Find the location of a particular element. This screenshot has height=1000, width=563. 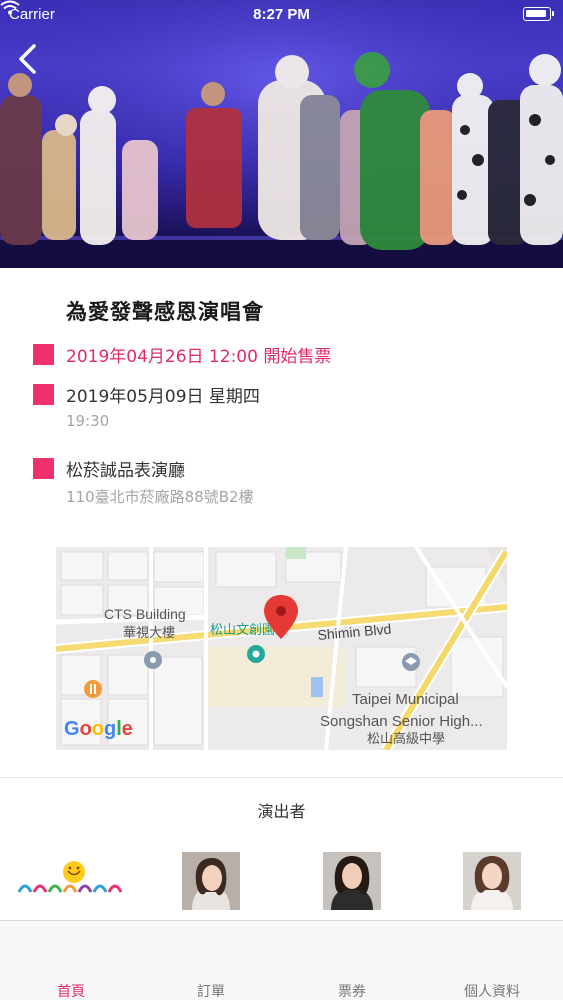

restaurant-icon is located at coordinates (93, 689).